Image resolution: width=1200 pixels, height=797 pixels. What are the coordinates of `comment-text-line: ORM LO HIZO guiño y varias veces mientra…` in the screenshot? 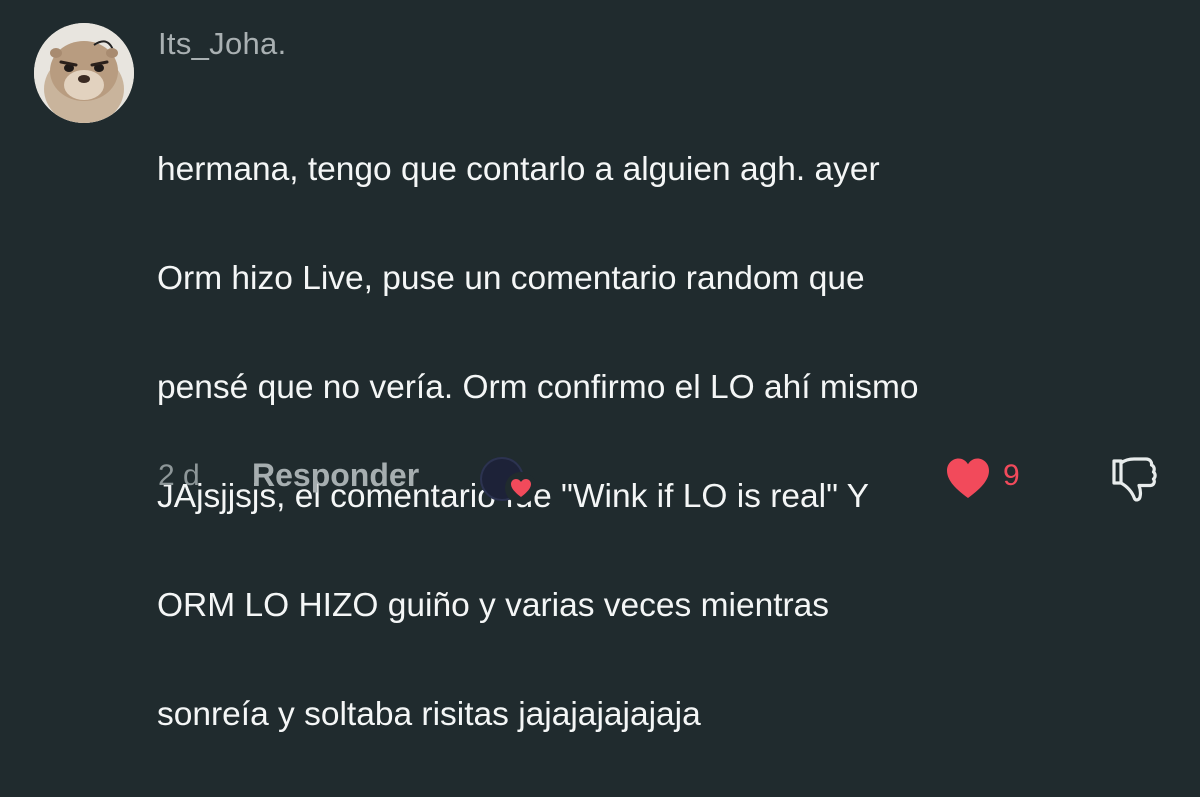 It's located at (493, 605).